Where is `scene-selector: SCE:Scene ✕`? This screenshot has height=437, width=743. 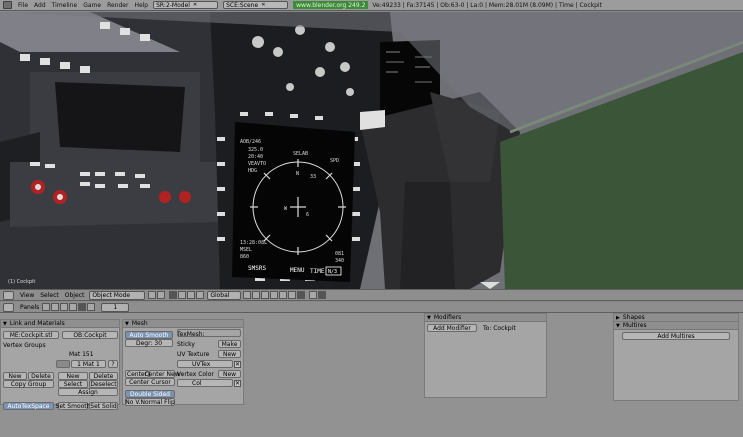 scene-selector: SCE:Scene ✕ is located at coordinates (256, 5).